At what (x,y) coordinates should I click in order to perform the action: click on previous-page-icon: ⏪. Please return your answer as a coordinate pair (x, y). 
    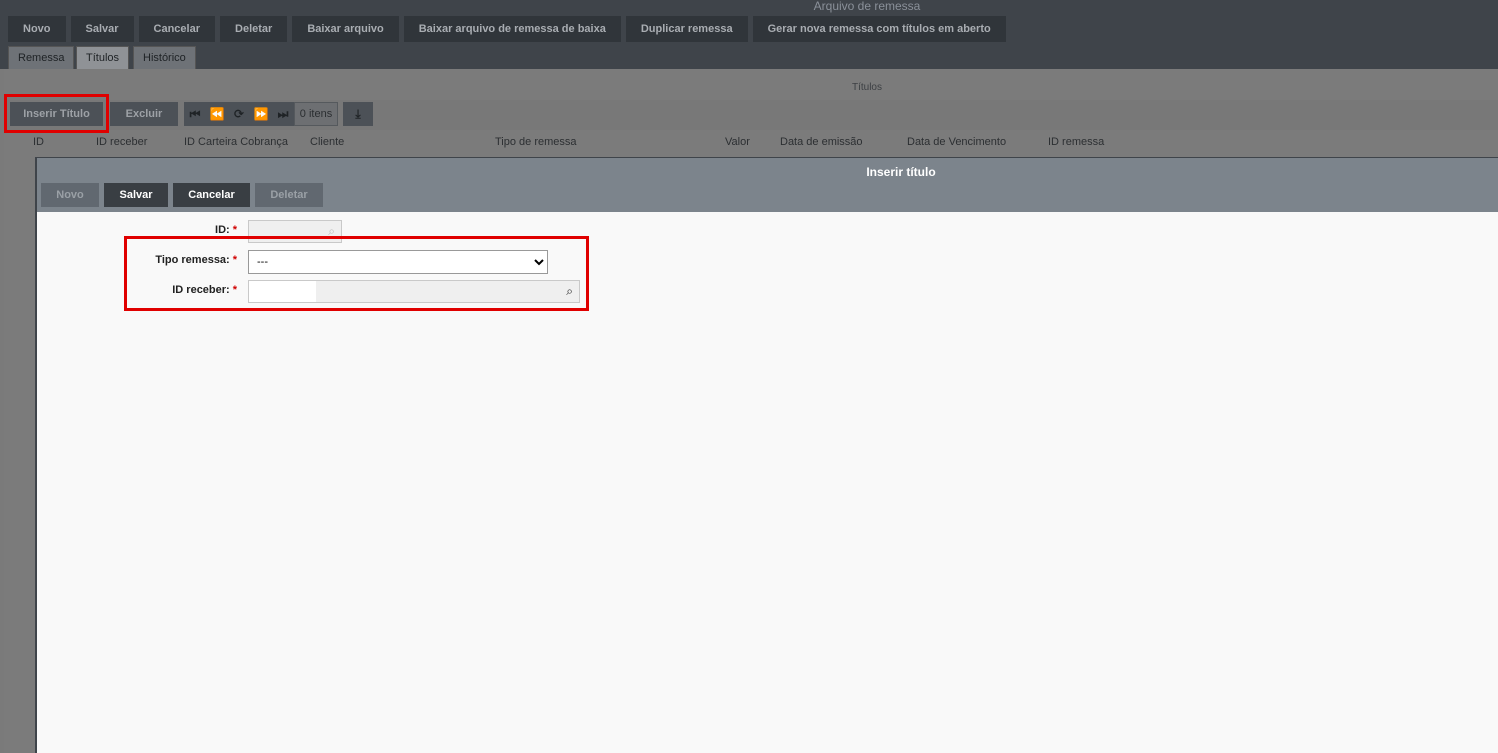
    Looking at the image, I should click on (217, 114).